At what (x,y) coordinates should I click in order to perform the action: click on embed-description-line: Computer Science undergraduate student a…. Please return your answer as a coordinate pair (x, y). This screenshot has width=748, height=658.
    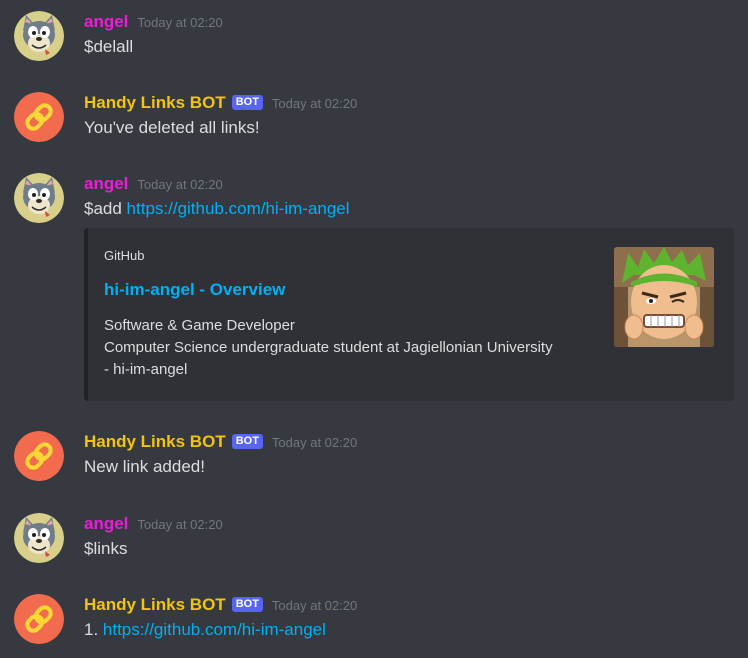
    Looking at the image, I should click on (328, 347).